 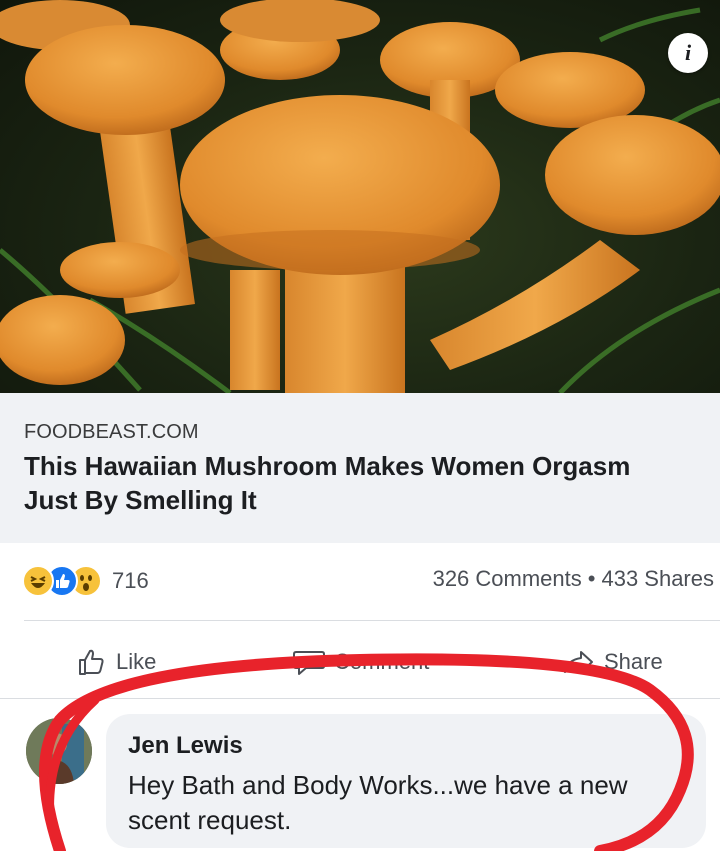 What do you see at coordinates (111, 432) in the screenshot?
I see `link-domain: FOODBEAST.COM` at bounding box center [111, 432].